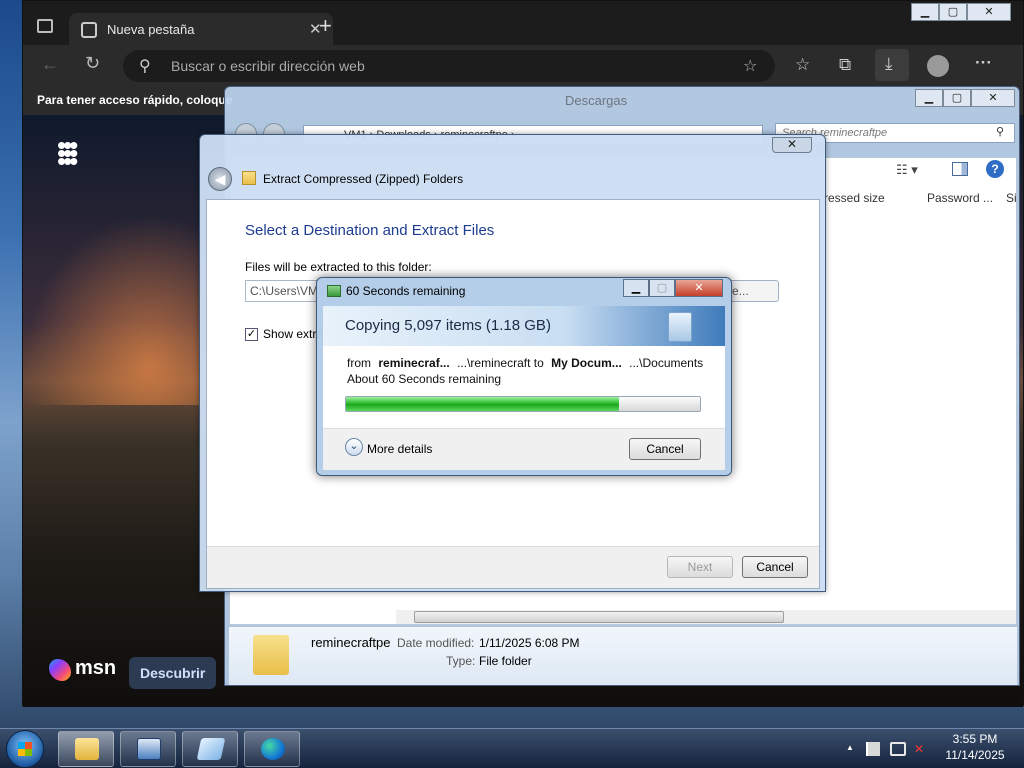 The image size is (1024, 768). Describe the element at coordinates (802, 65) in the screenshot. I see `favorites-icon: ☆` at that location.